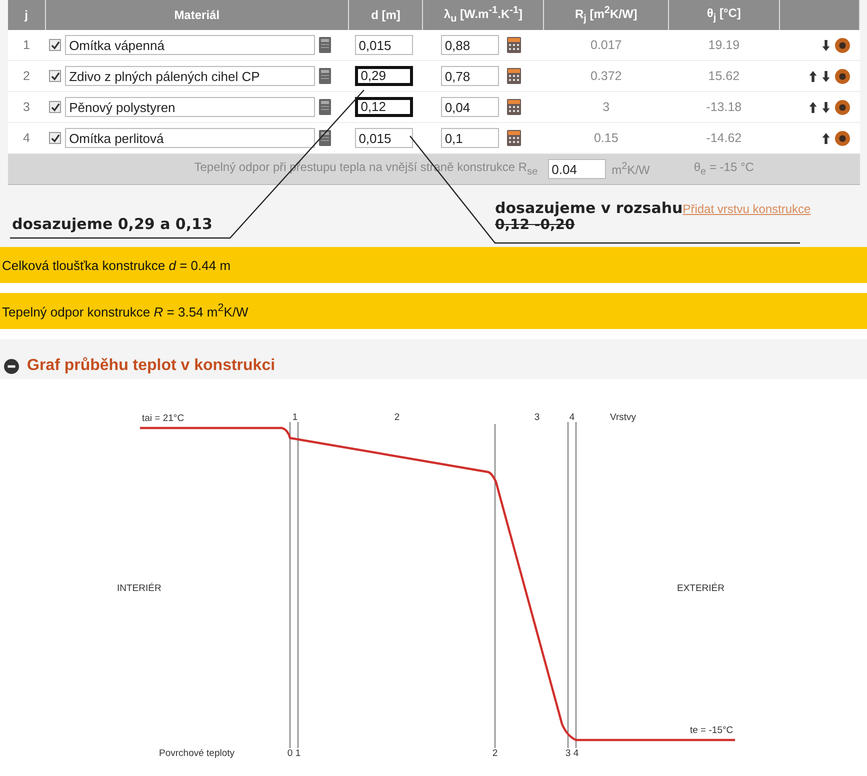 The height and width of the screenshot is (776, 867). What do you see at coordinates (606, 45) in the screenshot?
I see `table-cell: 0.017` at bounding box center [606, 45].